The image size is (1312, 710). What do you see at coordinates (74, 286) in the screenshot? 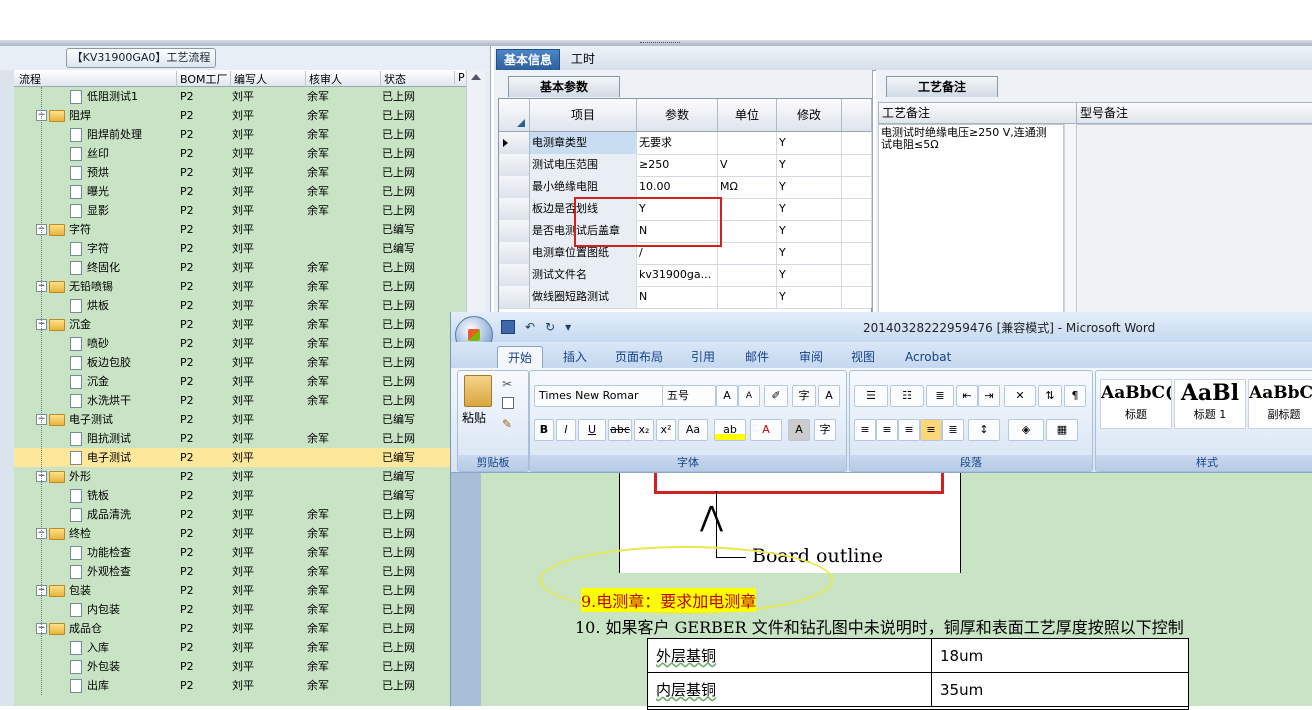
I see `tree-node: − 无铅喷锡` at bounding box center [74, 286].